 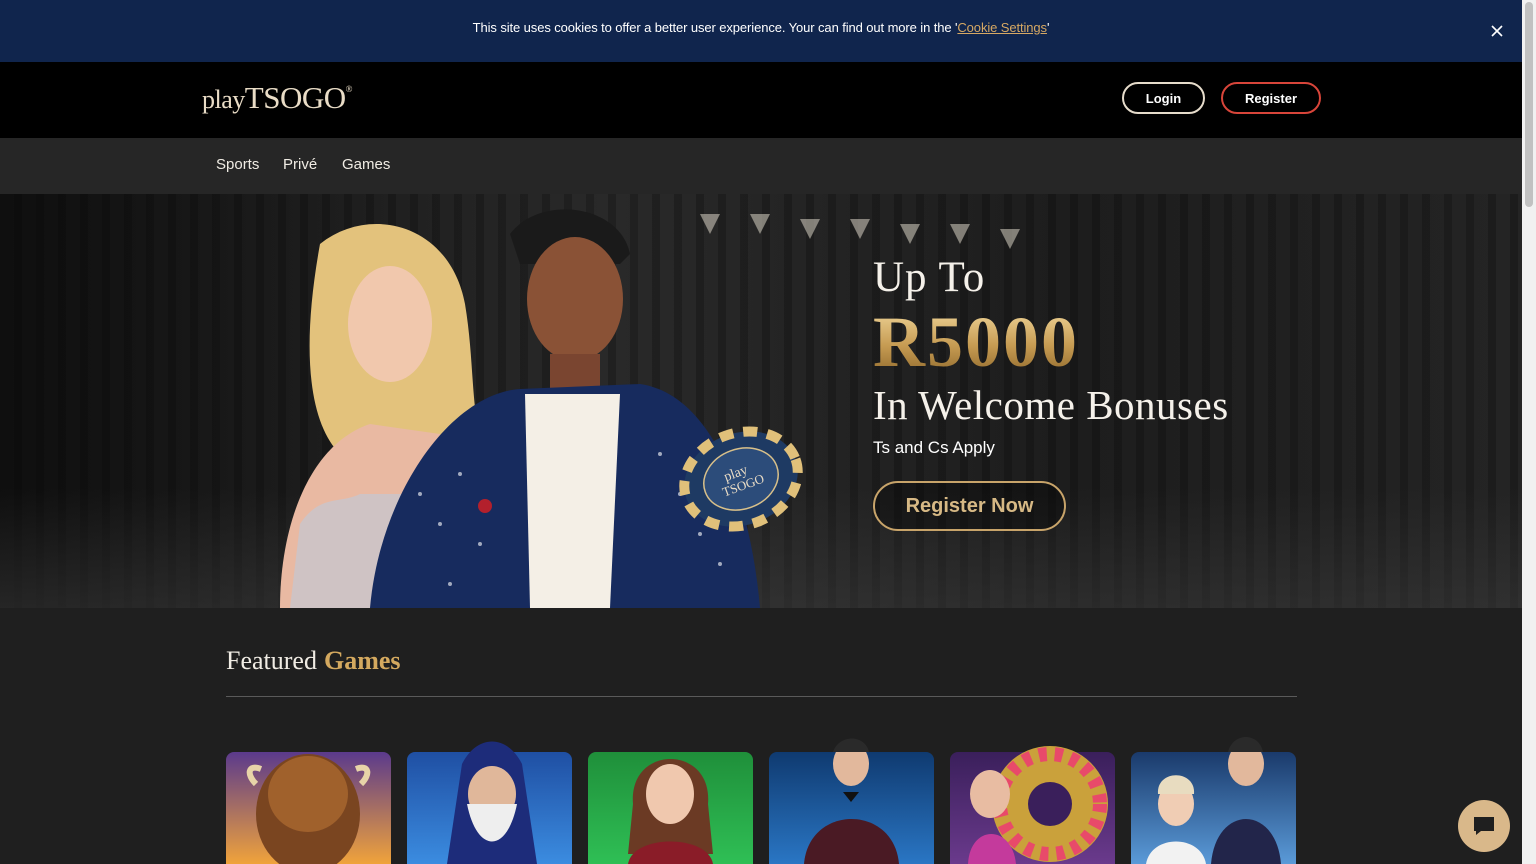 I want to click on site-logo: playTSOGO®, so click(x=277, y=98).